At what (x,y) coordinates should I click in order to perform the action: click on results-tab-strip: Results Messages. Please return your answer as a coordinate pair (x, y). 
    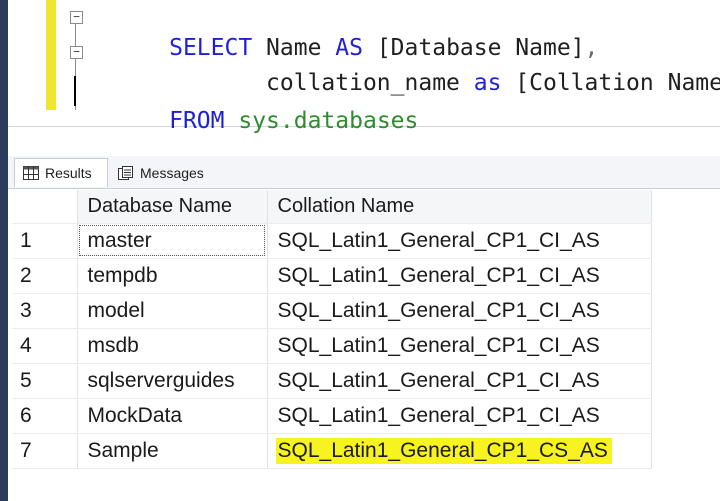
    Looking at the image, I should click on (364, 172).